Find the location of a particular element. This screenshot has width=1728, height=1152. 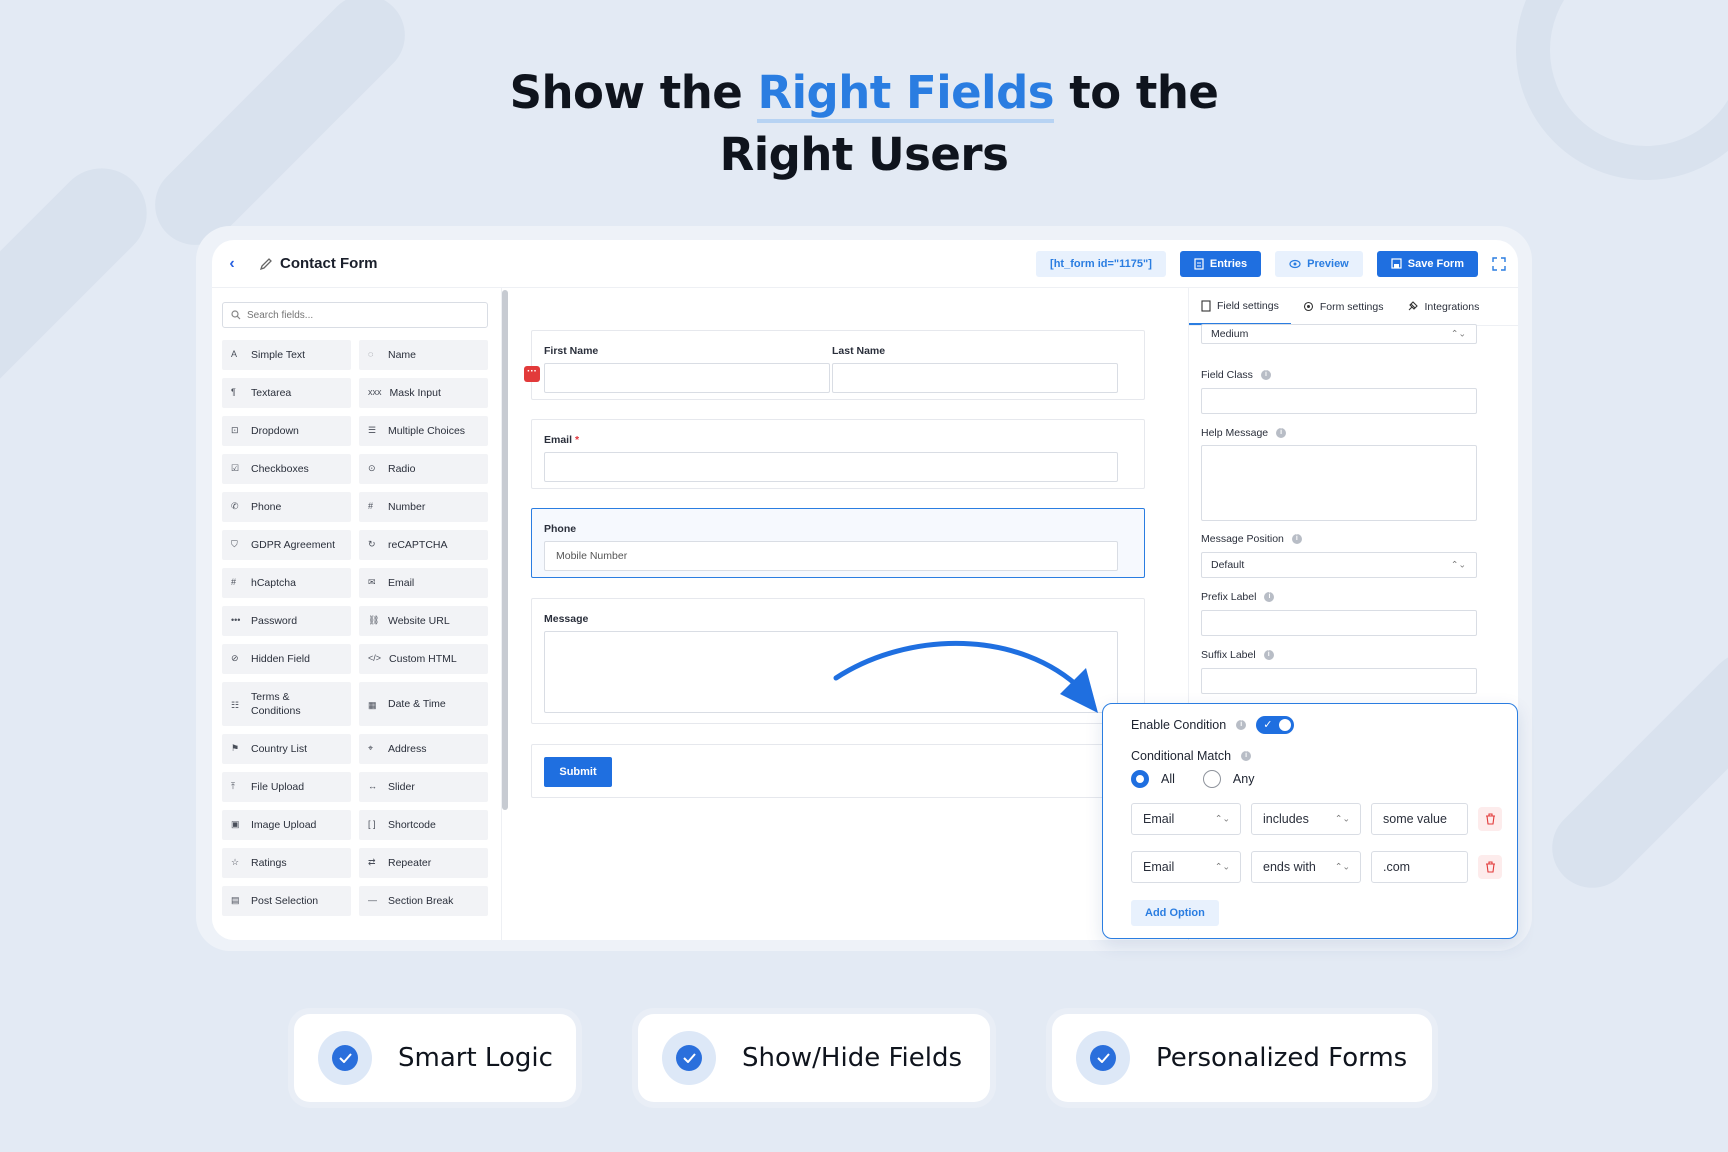

radio-label: All is located at coordinates (1168, 779).